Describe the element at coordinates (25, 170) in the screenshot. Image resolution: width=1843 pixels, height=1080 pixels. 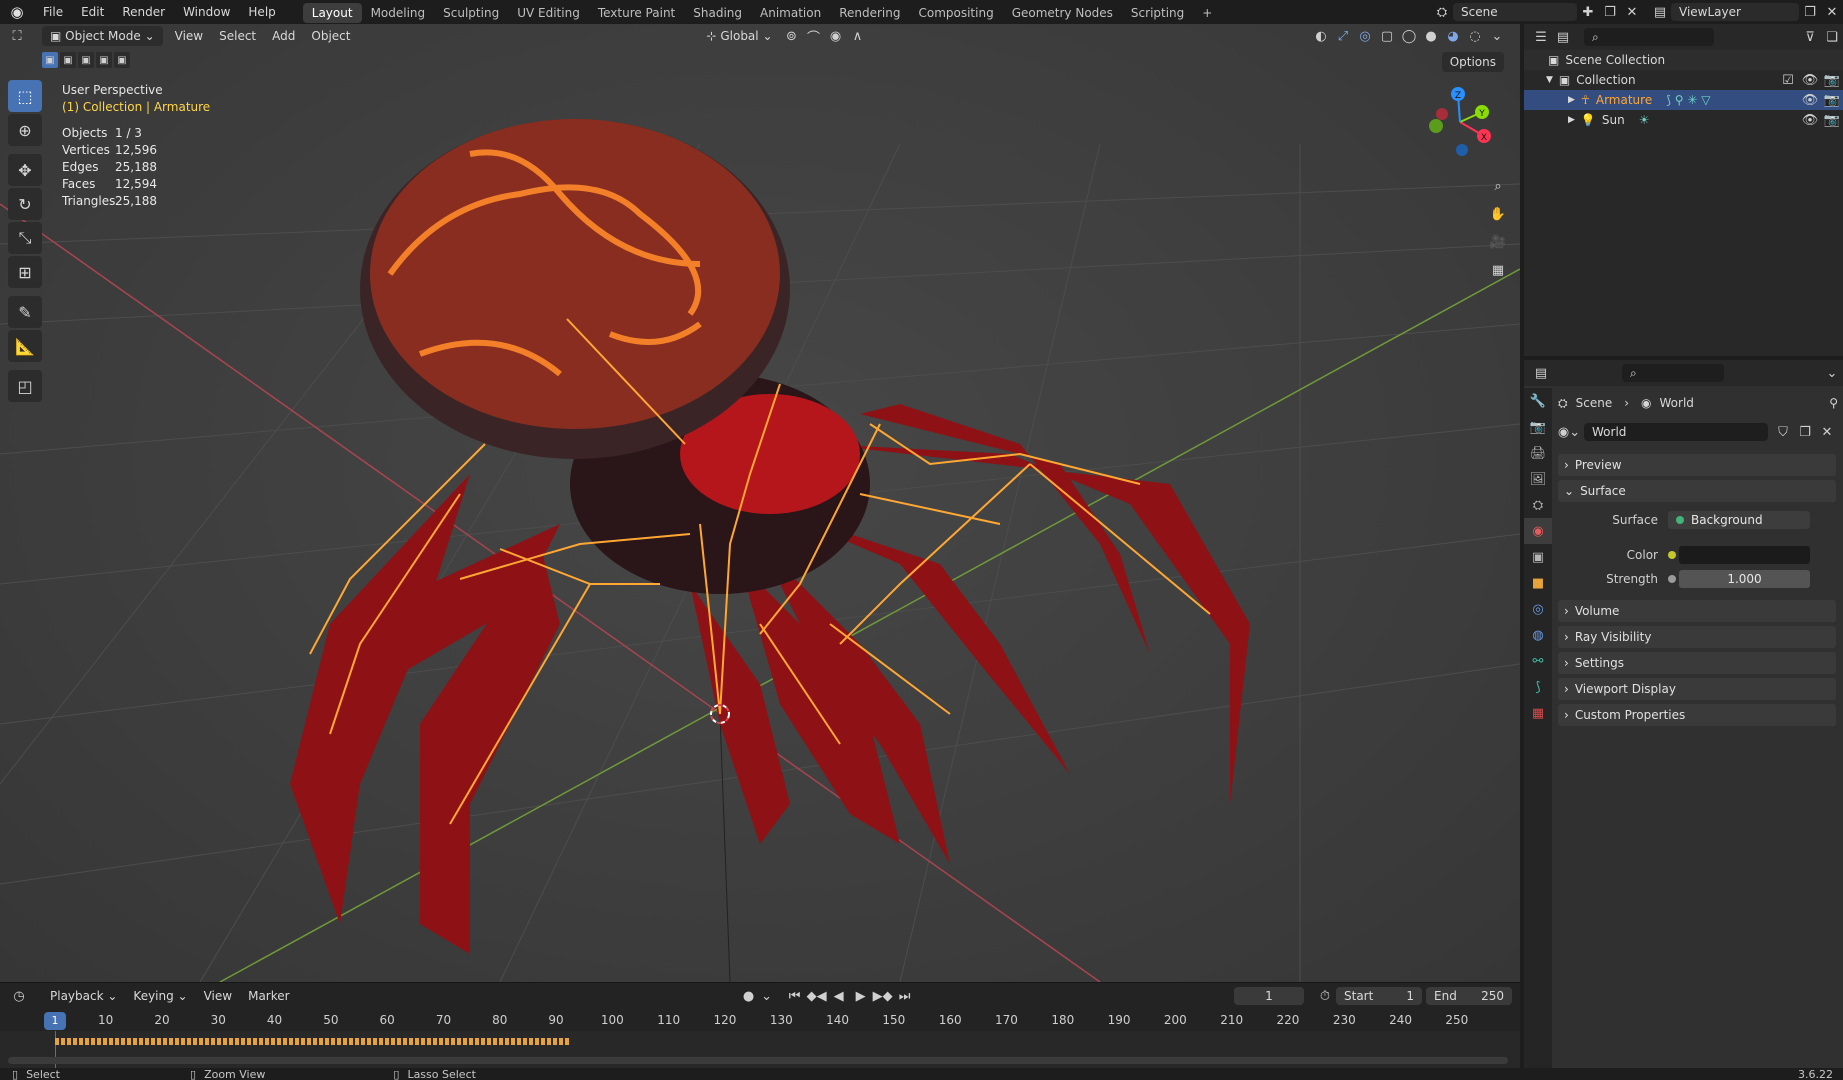
I see `move-tool-icon: ✥` at that location.